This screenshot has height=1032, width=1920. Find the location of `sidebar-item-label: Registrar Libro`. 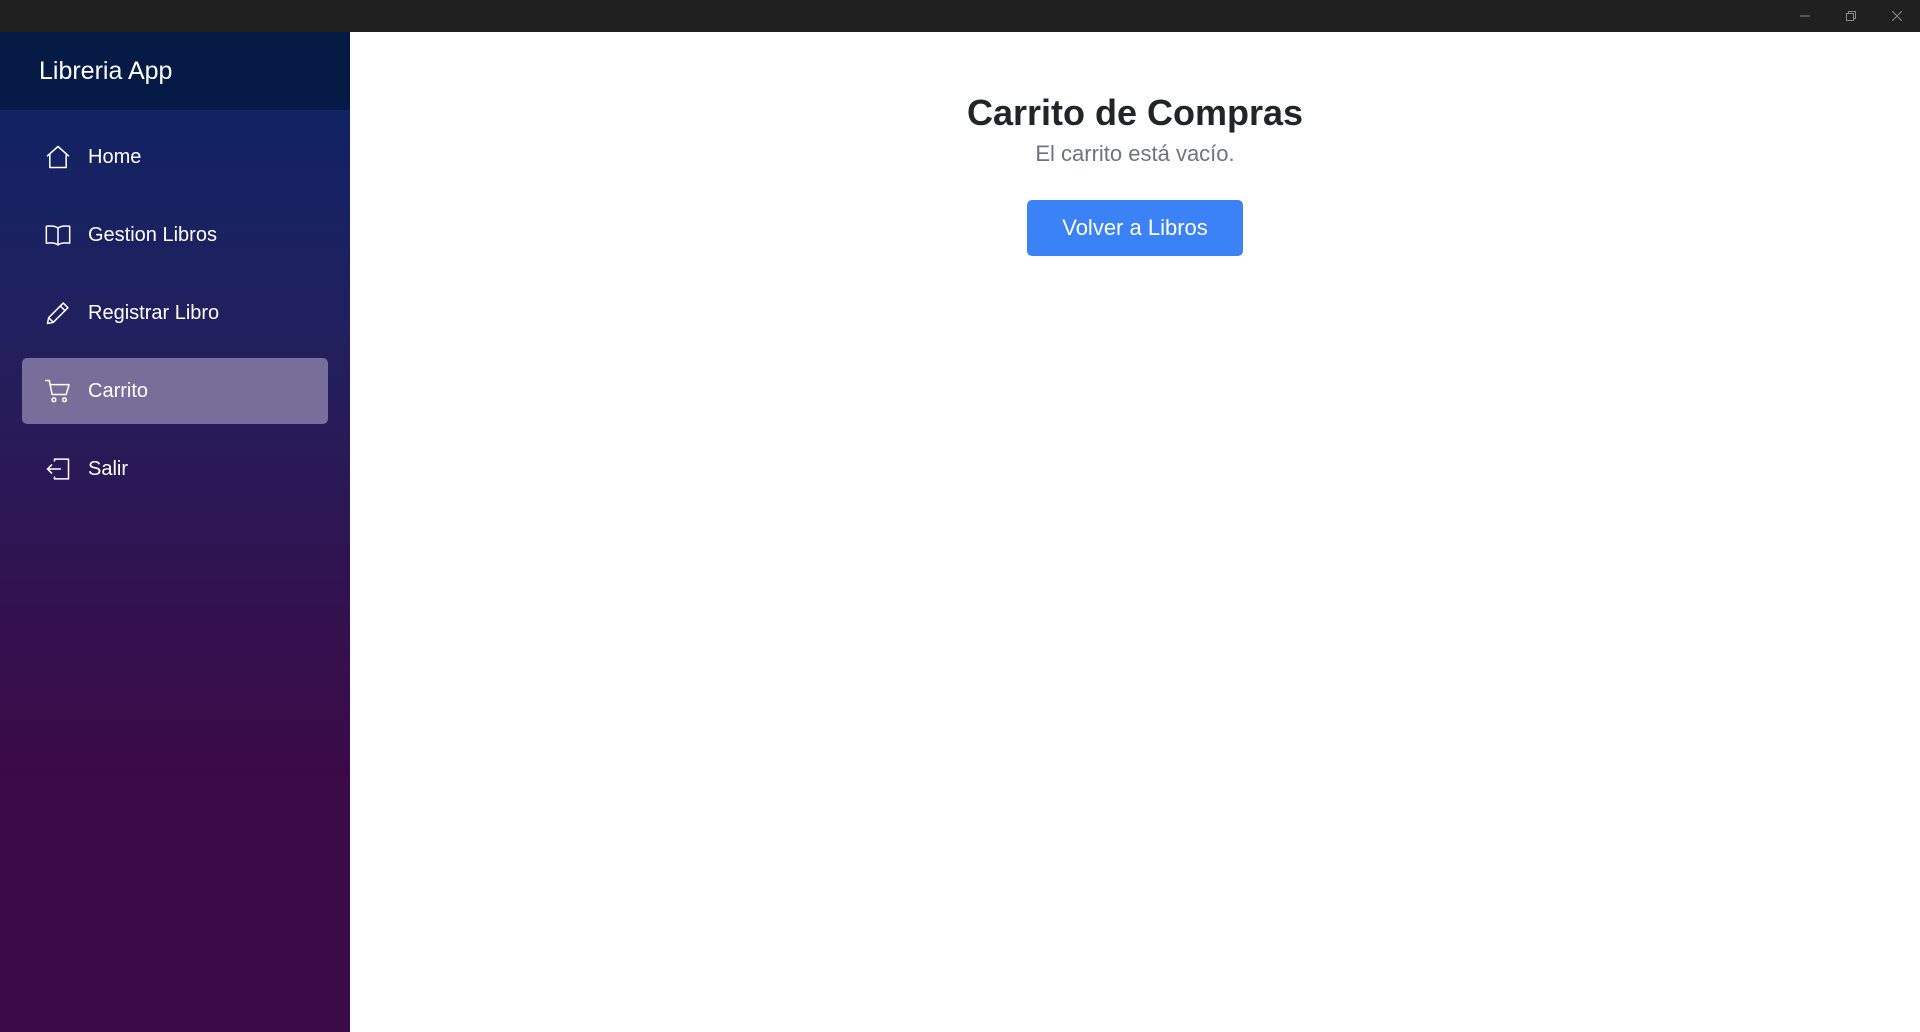

sidebar-item-label: Registrar Libro is located at coordinates (154, 312).